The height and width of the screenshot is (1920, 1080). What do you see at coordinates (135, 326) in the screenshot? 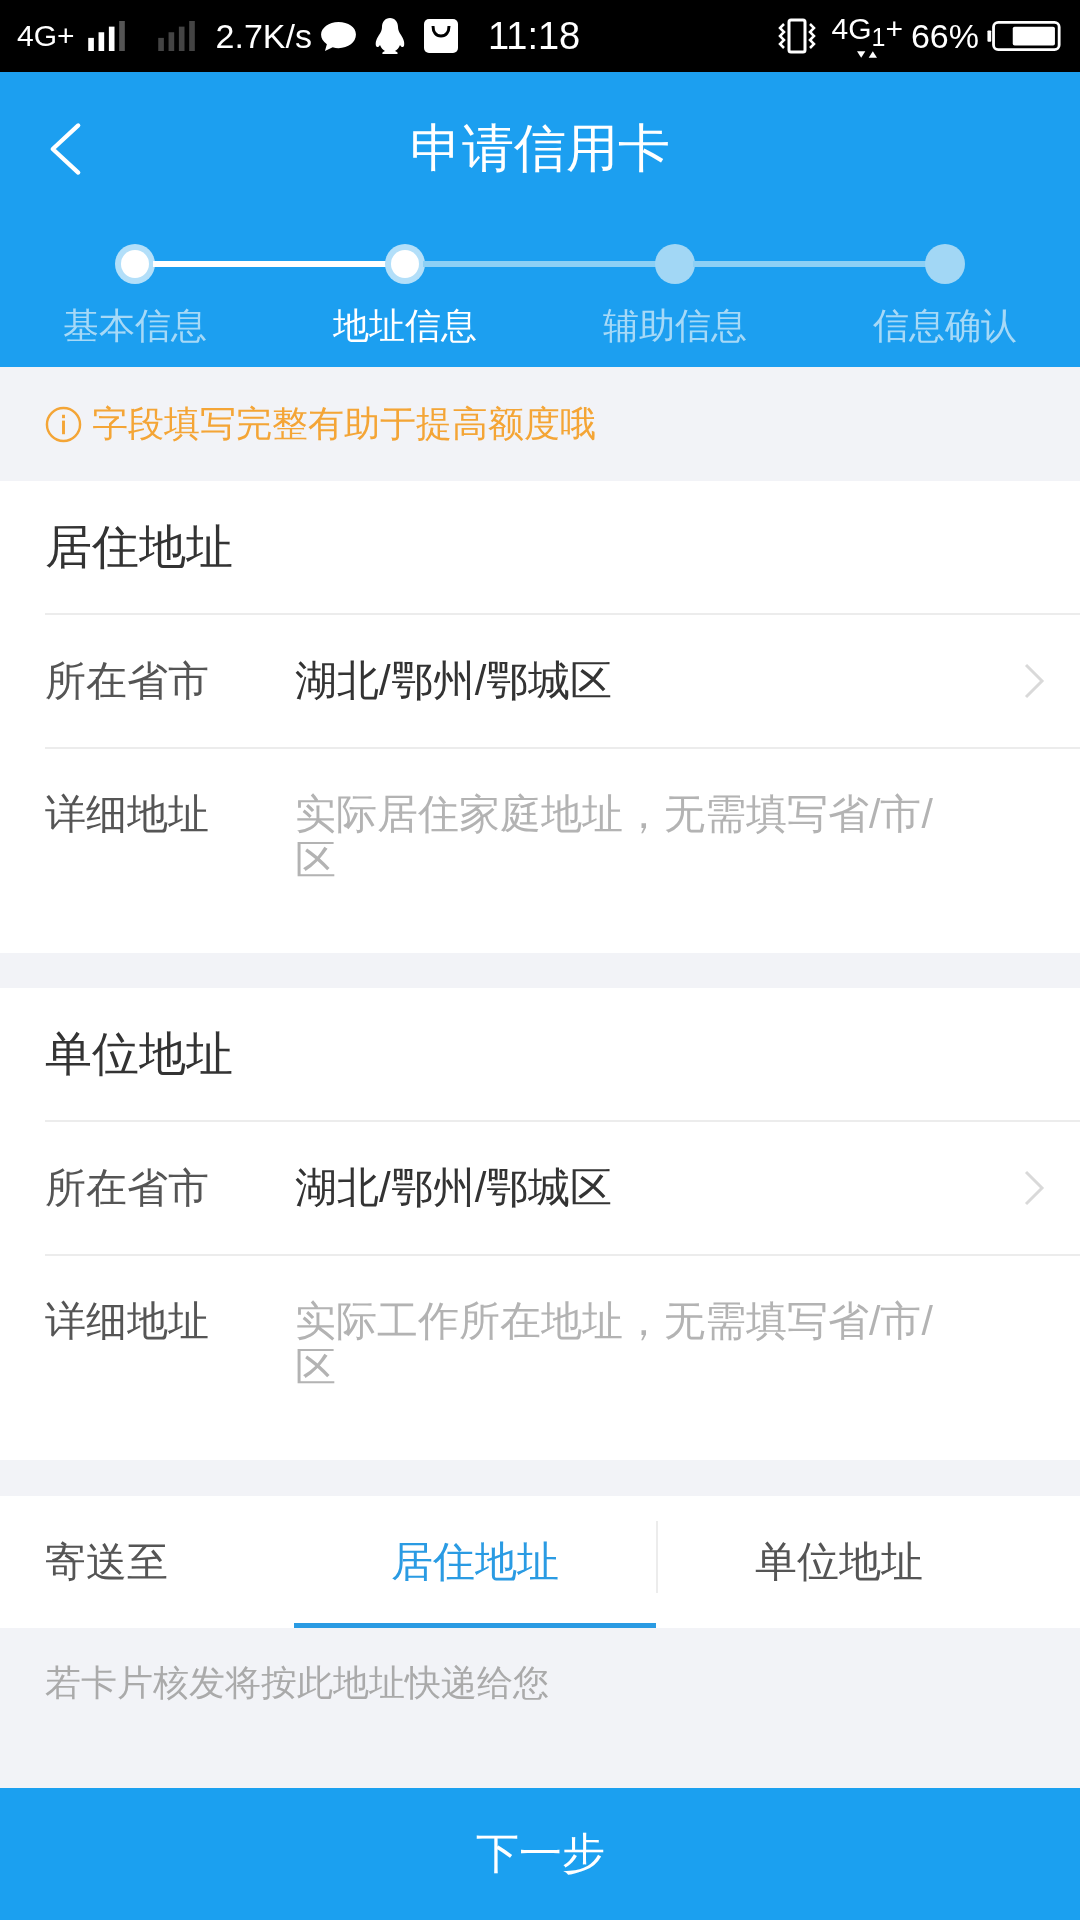
I see `step-label: 基本信息` at bounding box center [135, 326].